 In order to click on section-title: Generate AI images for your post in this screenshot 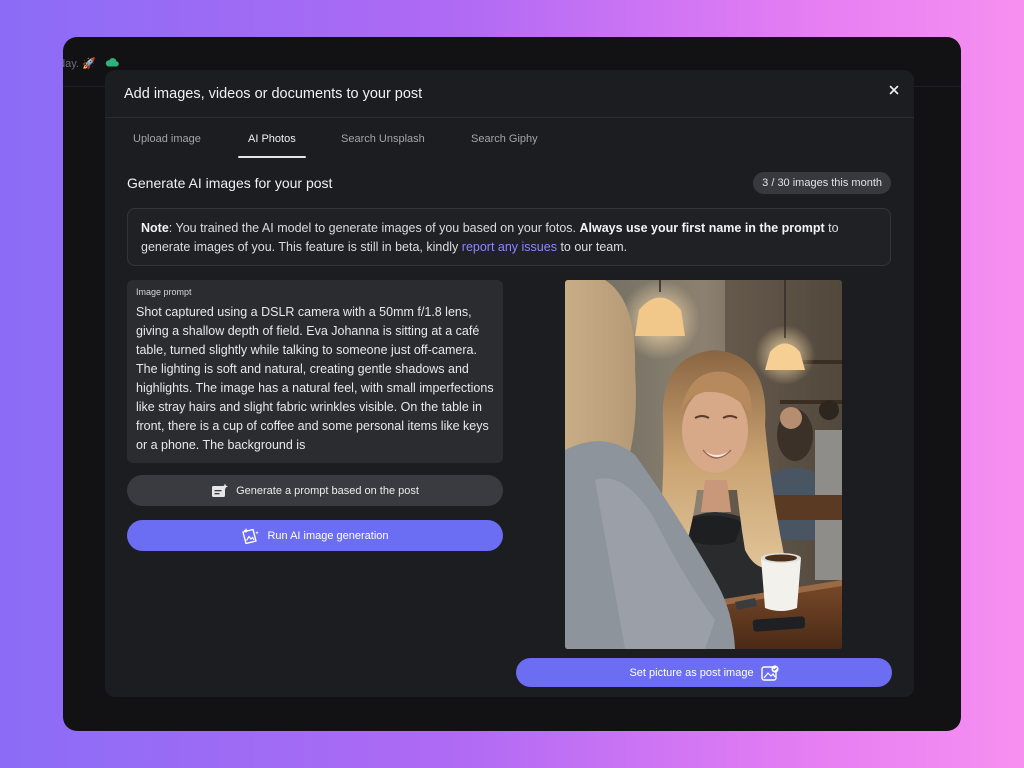, I will do `click(230, 183)`.